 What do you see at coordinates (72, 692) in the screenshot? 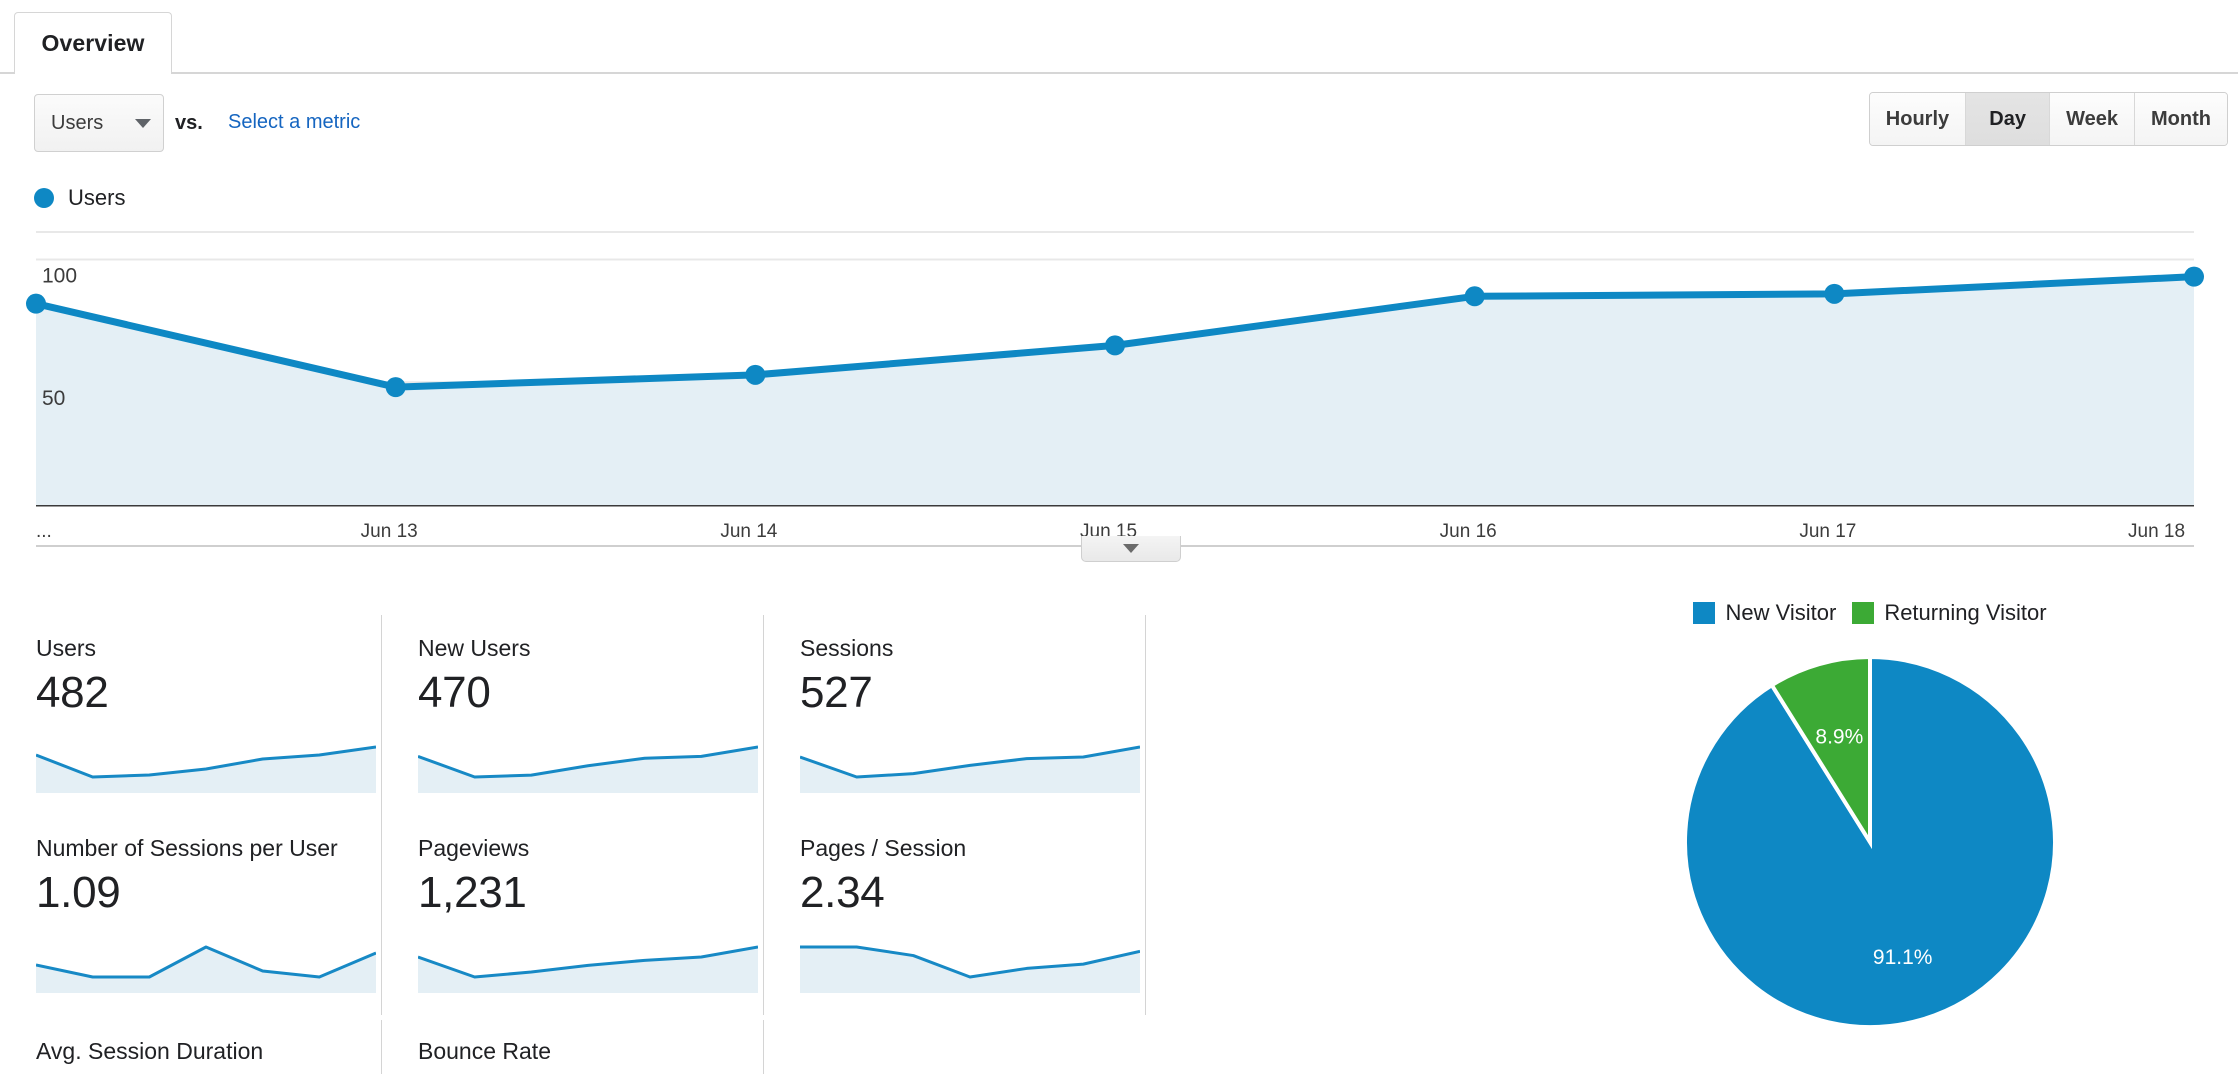
I see `metric-card-value: 482` at bounding box center [72, 692].